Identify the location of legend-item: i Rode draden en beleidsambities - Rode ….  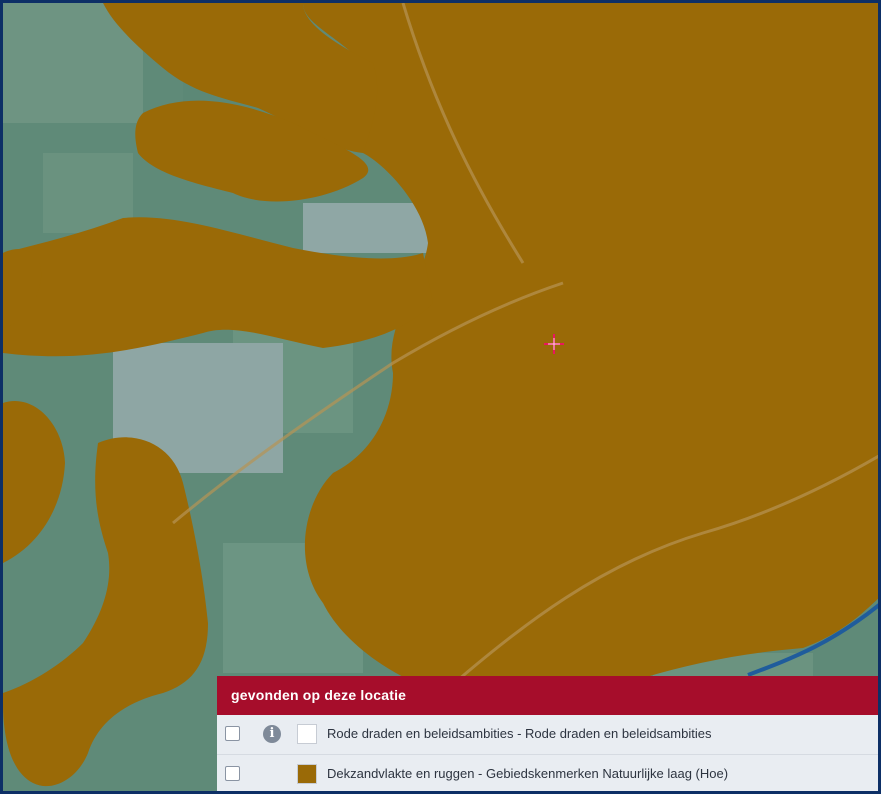
(547, 735).